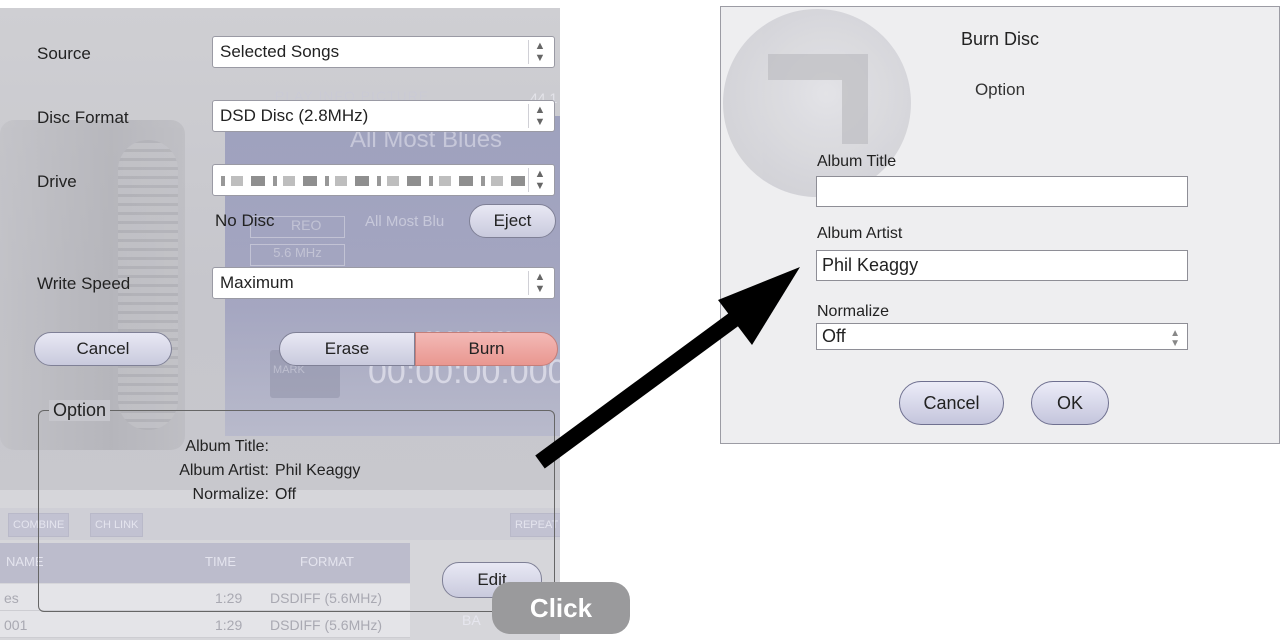 The image size is (1281, 640). I want to click on drive-label: Drive, so click(57, 181).